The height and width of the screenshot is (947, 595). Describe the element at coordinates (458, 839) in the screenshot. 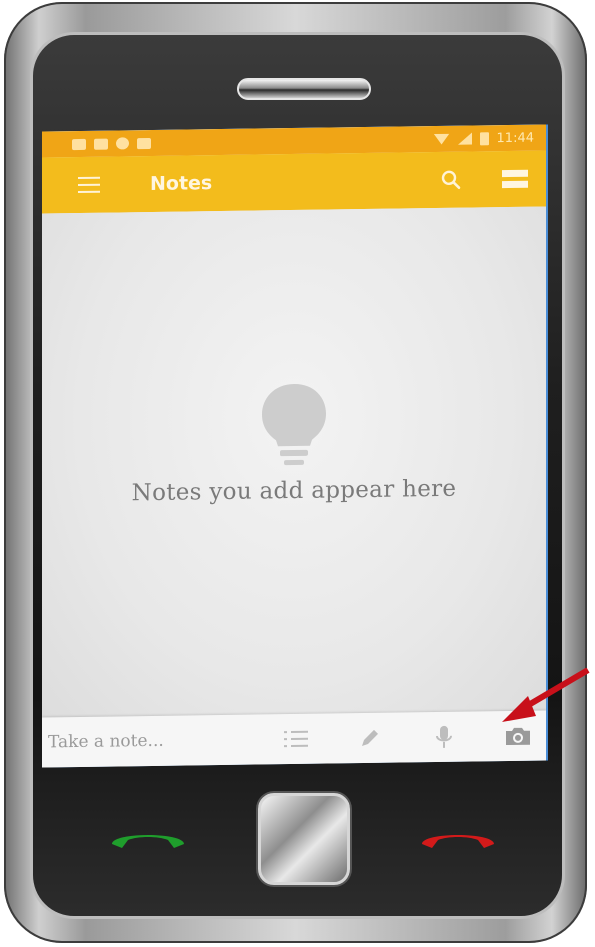

I see `phone-end-icon` at that location.